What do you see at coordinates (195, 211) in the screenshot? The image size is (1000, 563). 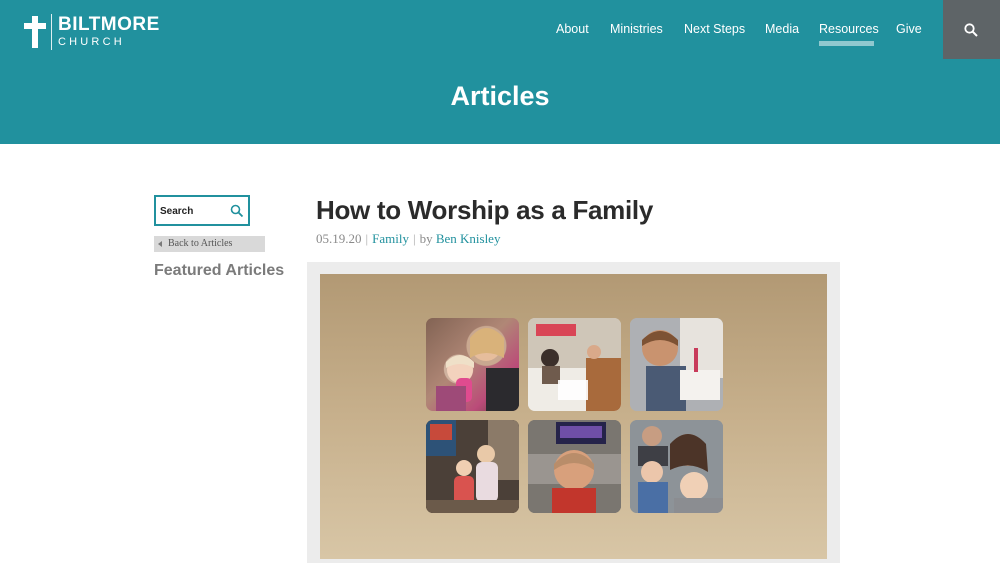 I see `search-input` at bounding box center [195, 211].